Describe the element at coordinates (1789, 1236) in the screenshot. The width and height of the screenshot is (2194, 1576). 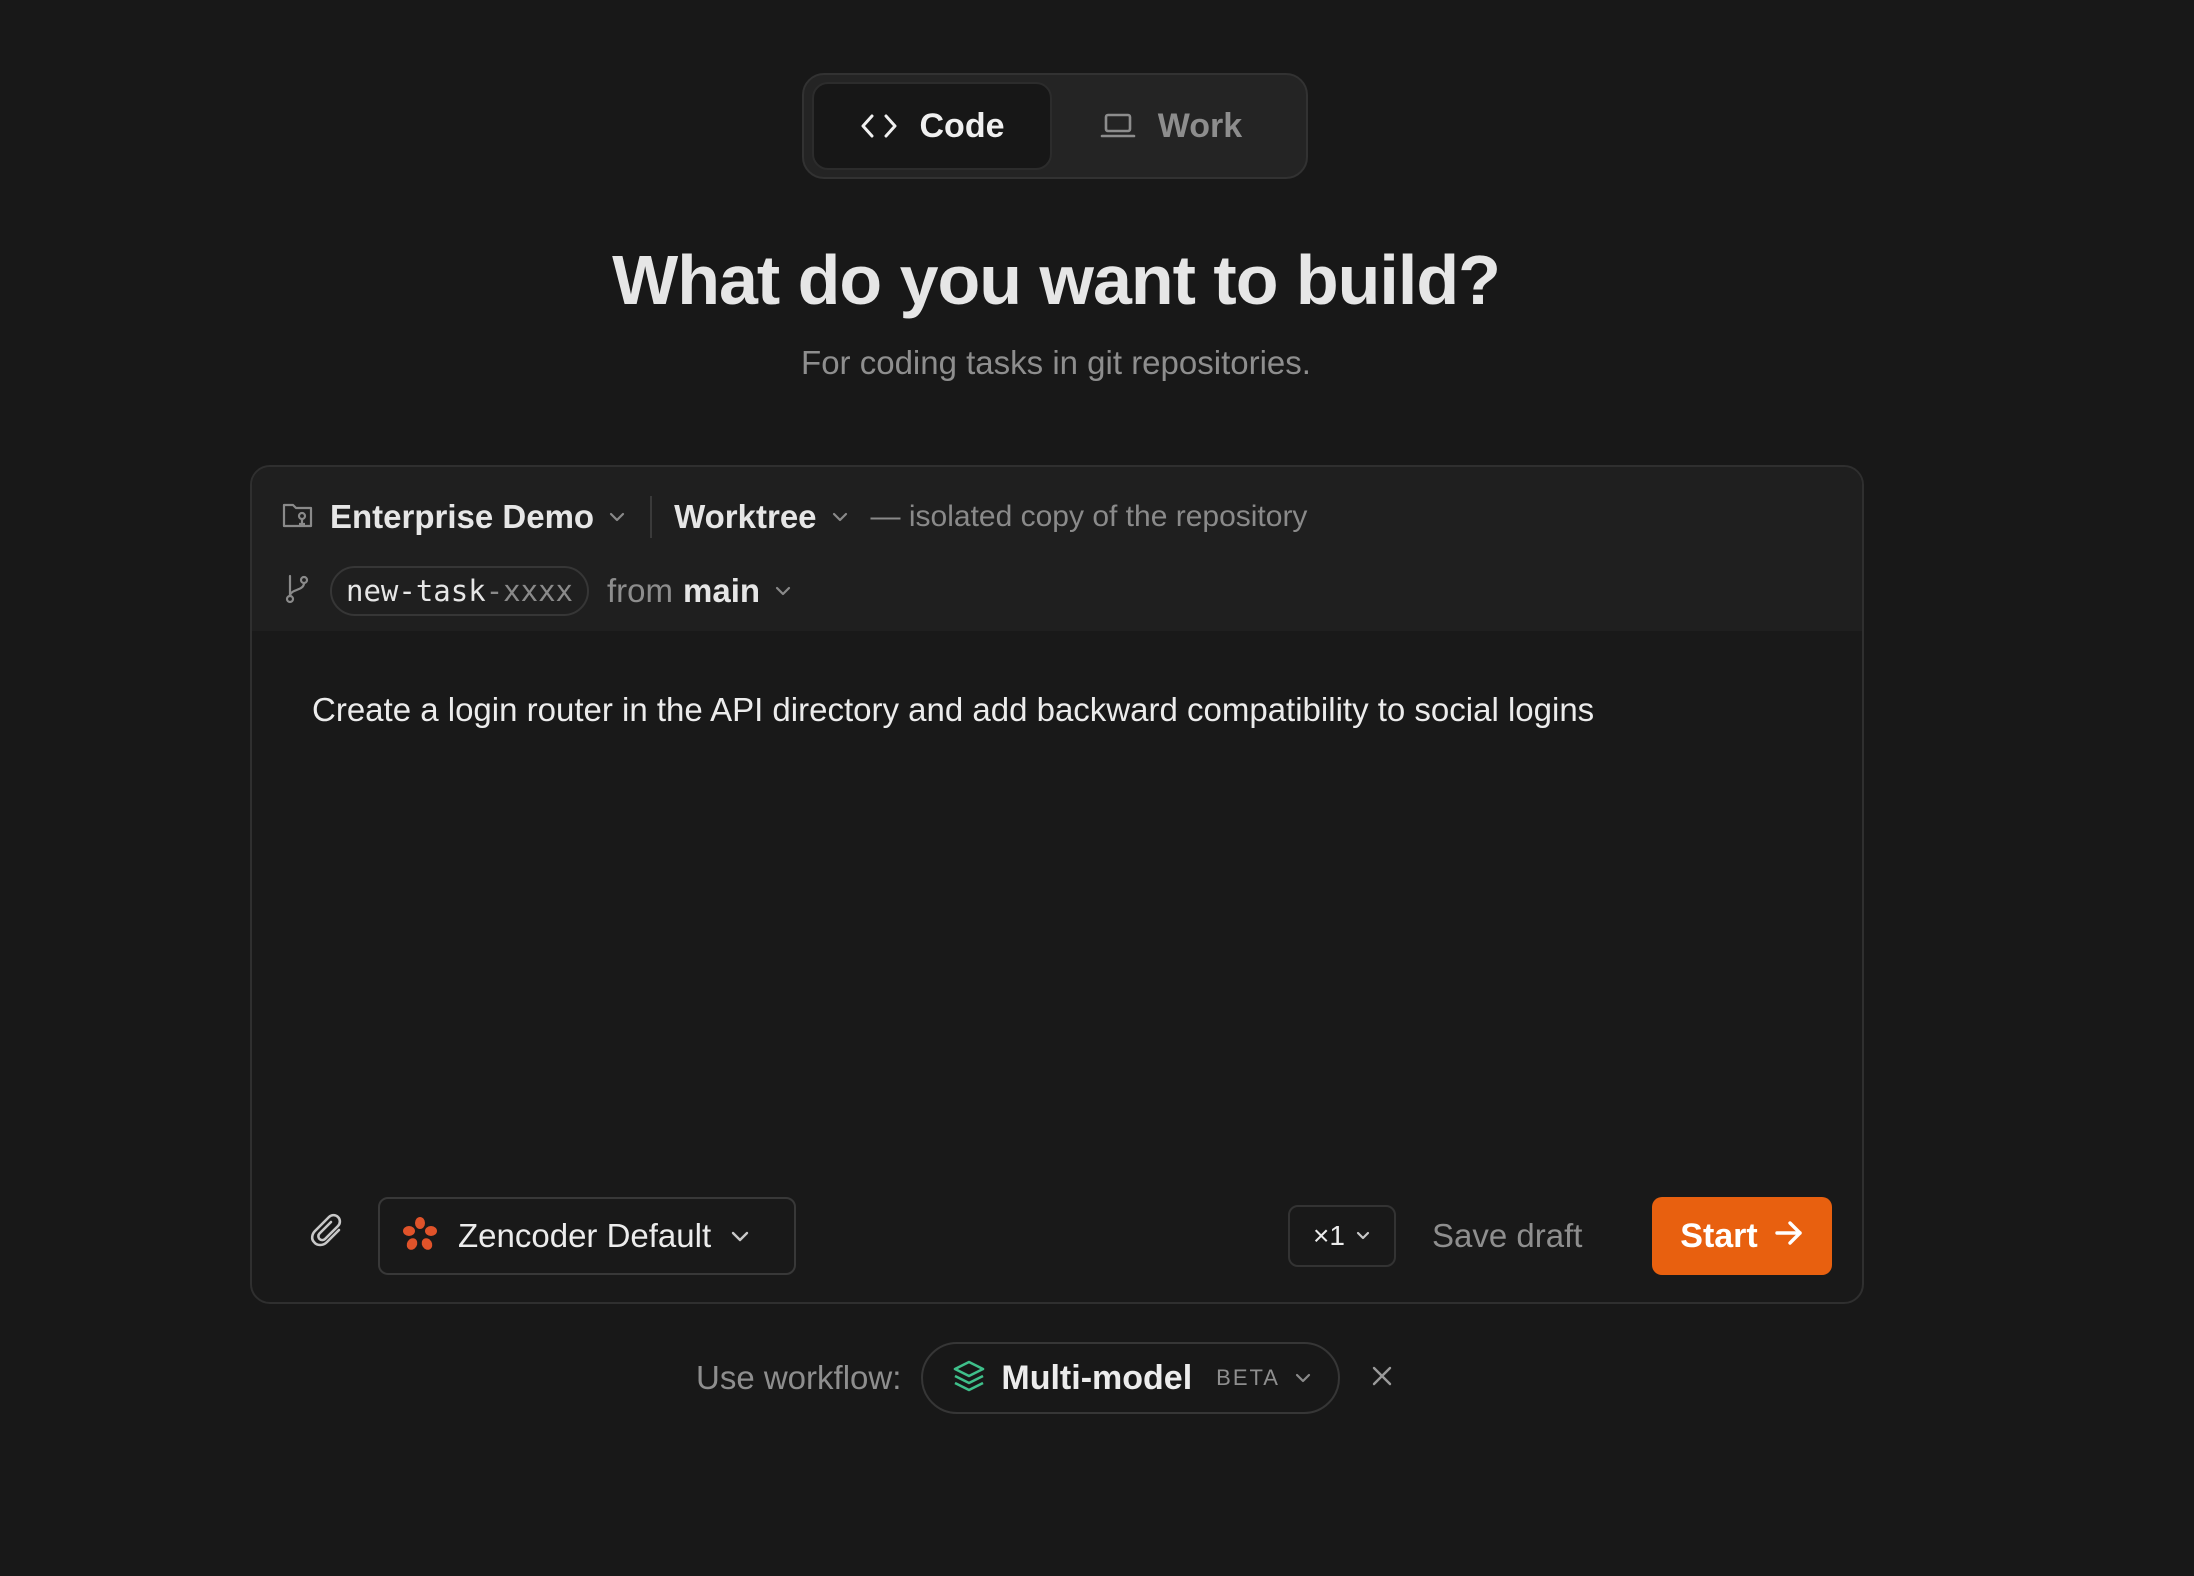
I see `arrow-right-icon` at that location.